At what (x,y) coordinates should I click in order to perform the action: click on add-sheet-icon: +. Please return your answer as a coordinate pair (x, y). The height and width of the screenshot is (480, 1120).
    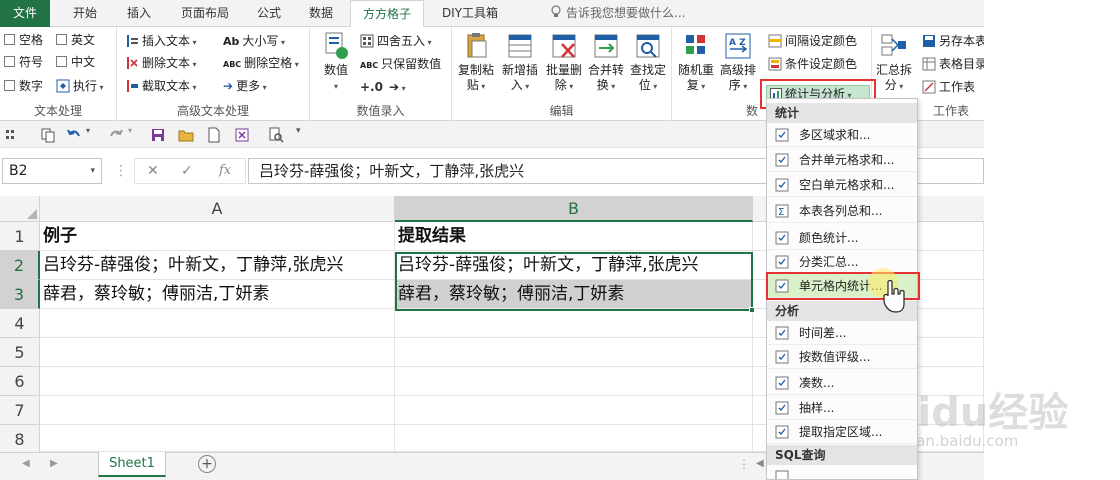
    Looking at the image, I should click on (207, 464).